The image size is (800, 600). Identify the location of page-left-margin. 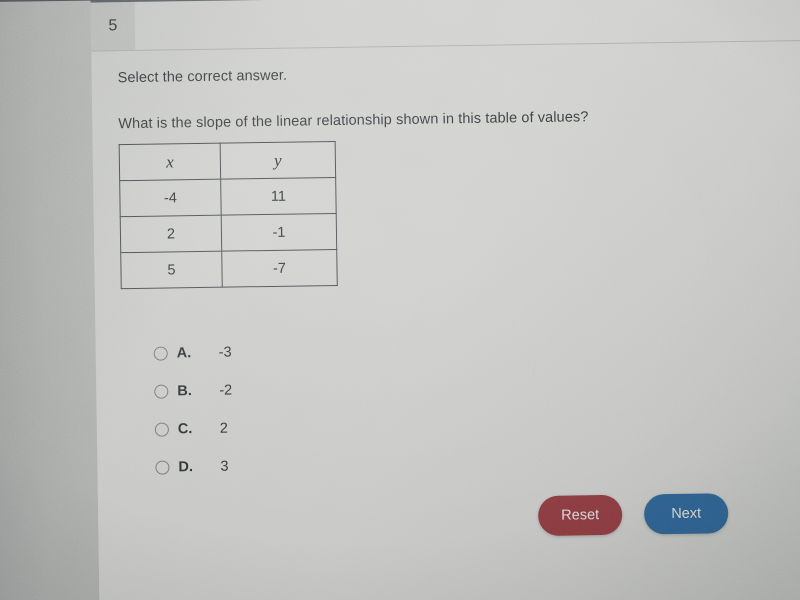
(50, 300).